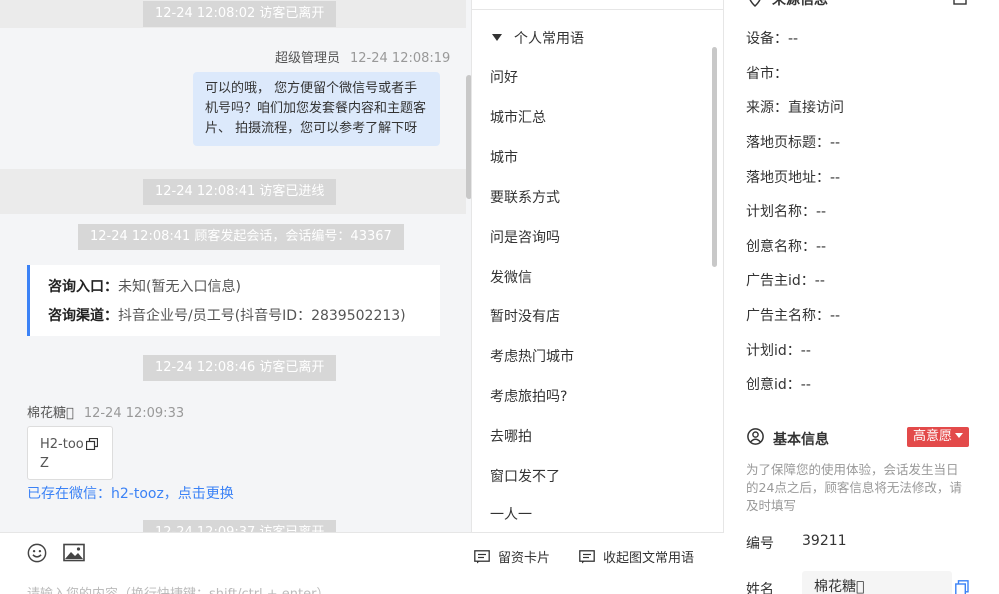  What do you see at coordinates (83, 316) in the screenshot?
I see `channel-label: 咨询渠道：` at bounding box center [83, 316].